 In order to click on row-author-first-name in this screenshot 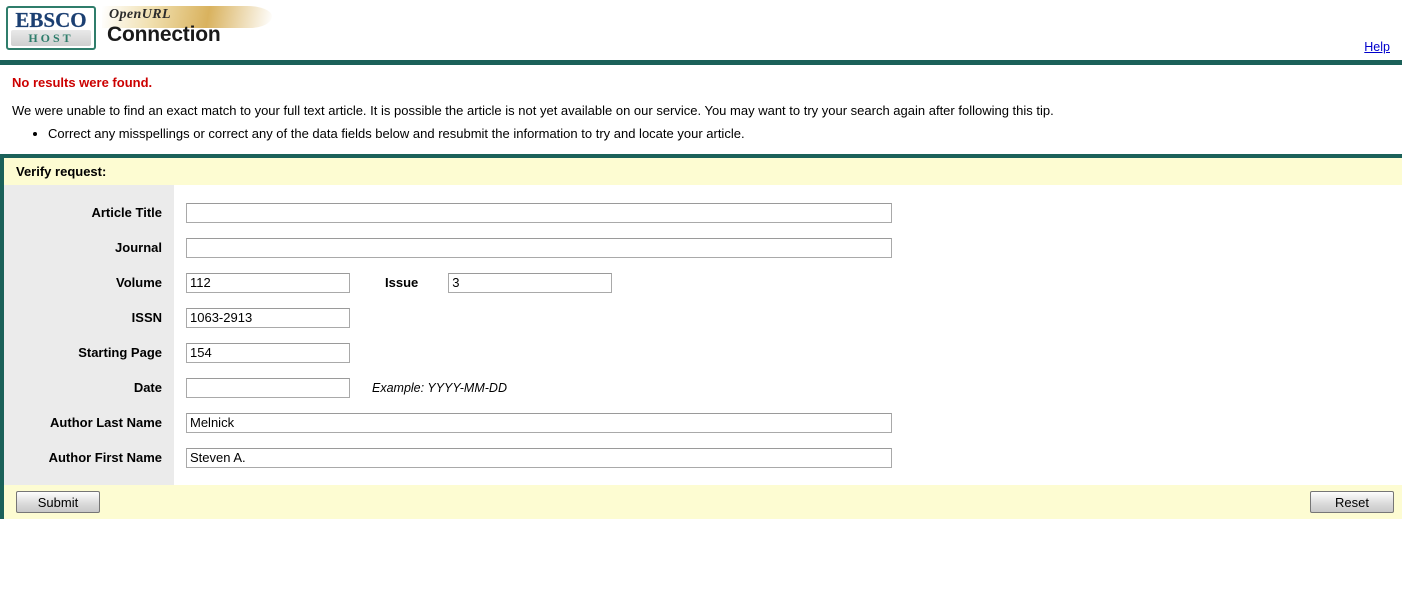, I will do `click(788, 457)`.